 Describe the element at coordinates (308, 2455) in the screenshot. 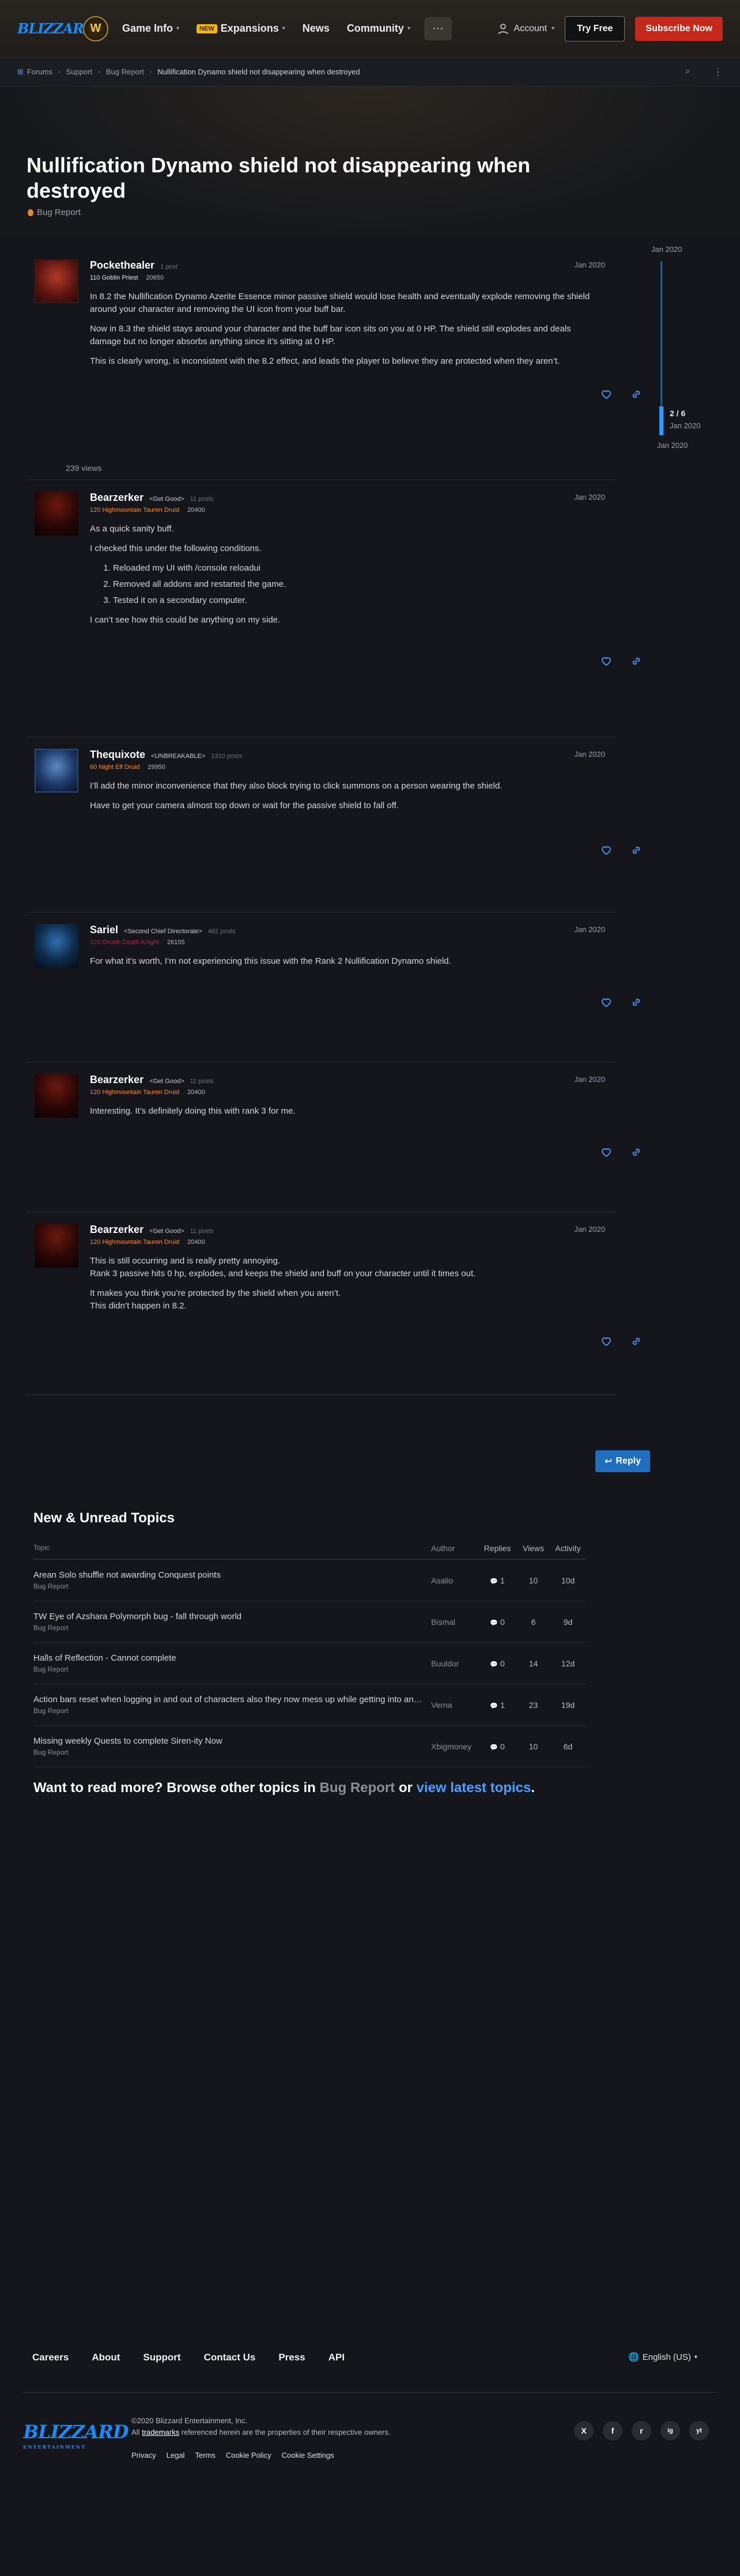

I see `cookie-settings-link: Cookie Settings` at that location.